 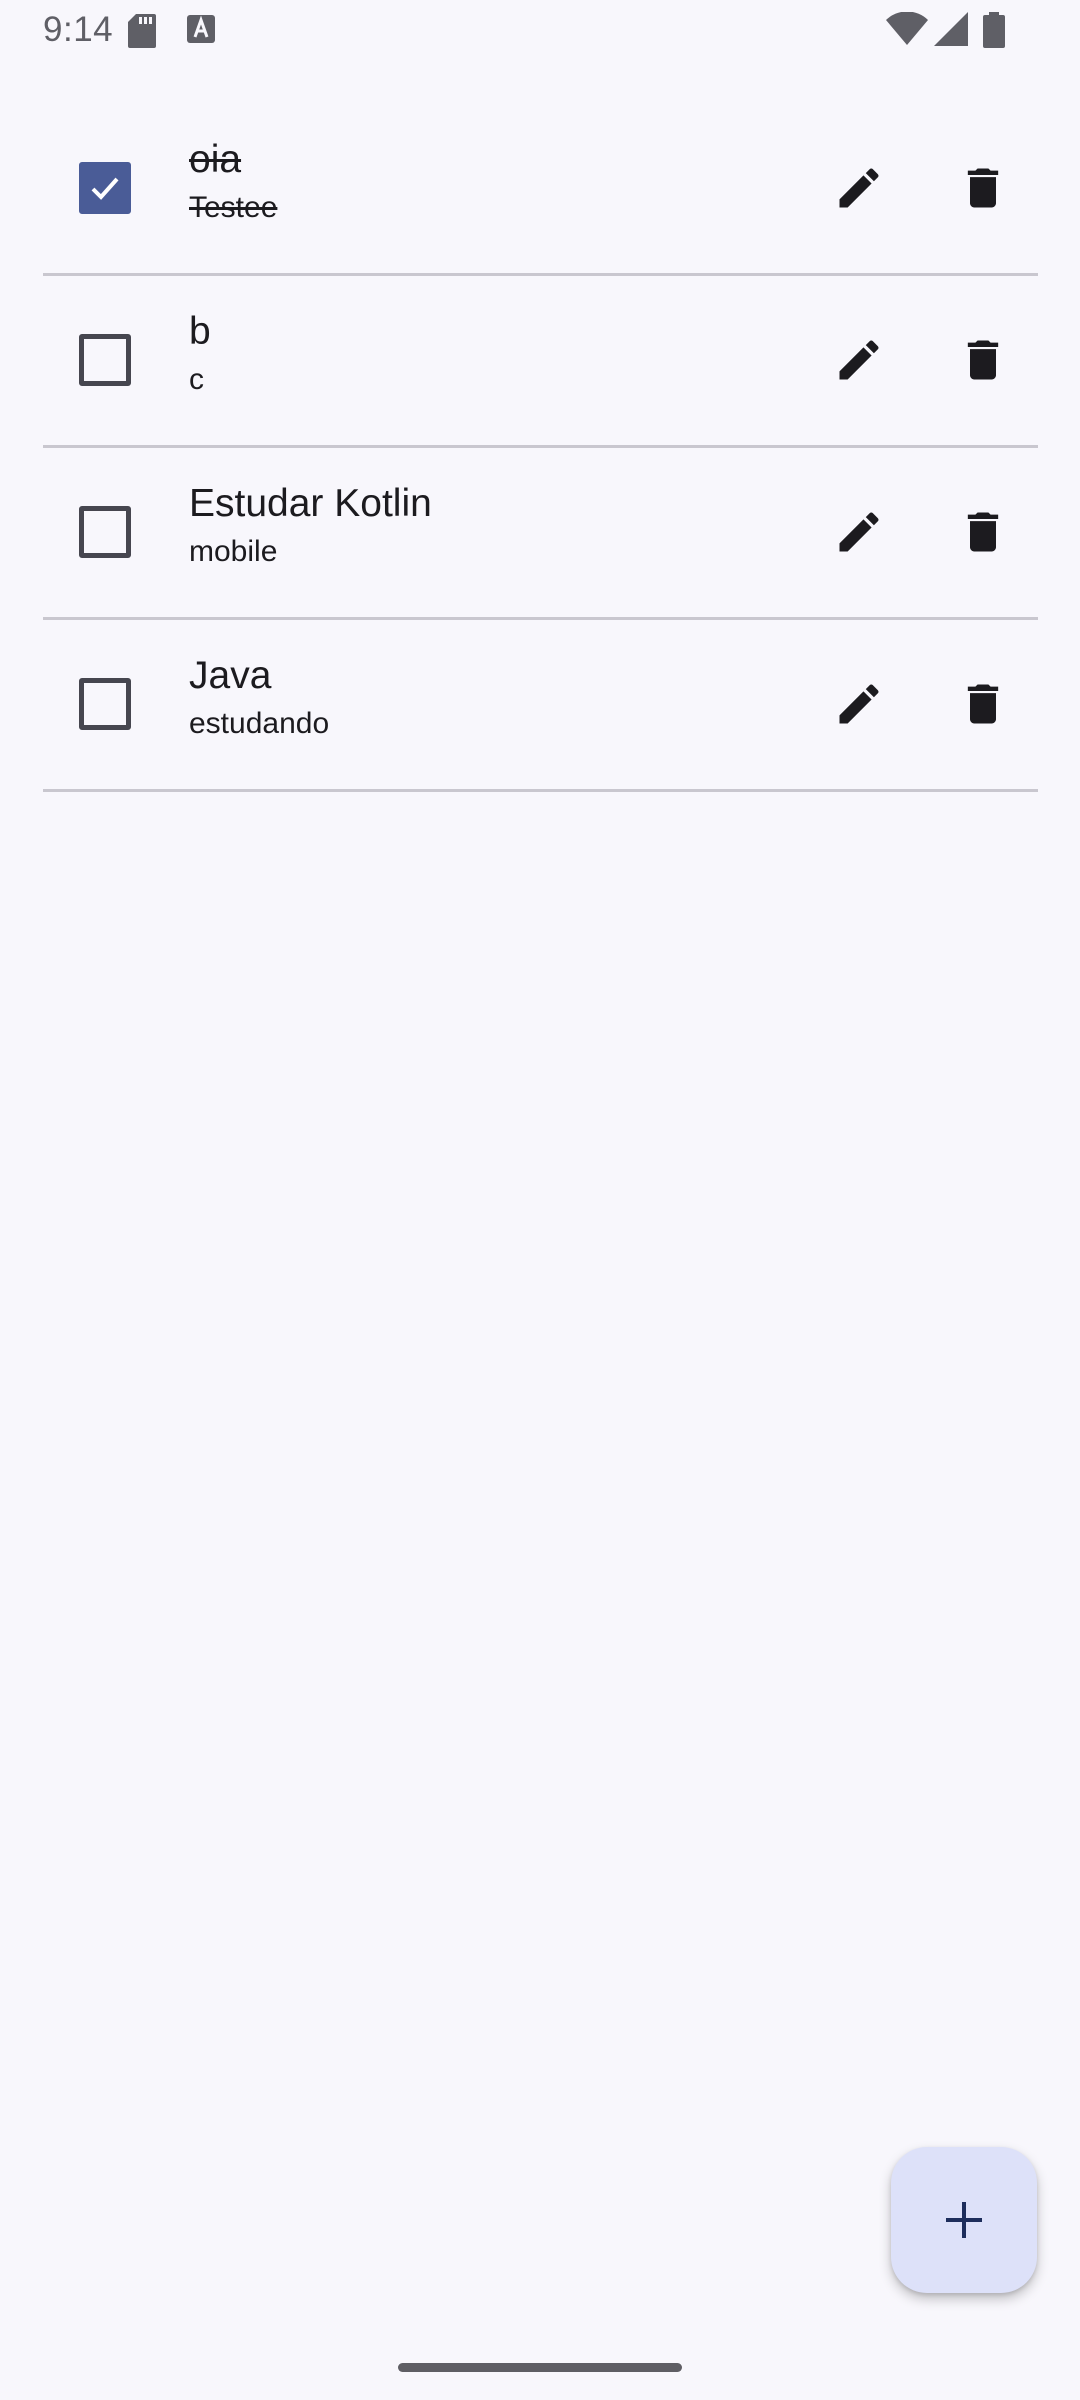 What do you see at coordinates (233, 551) in the screenshot?
I see `task-description: mobile` at bounding box center [233, 551].